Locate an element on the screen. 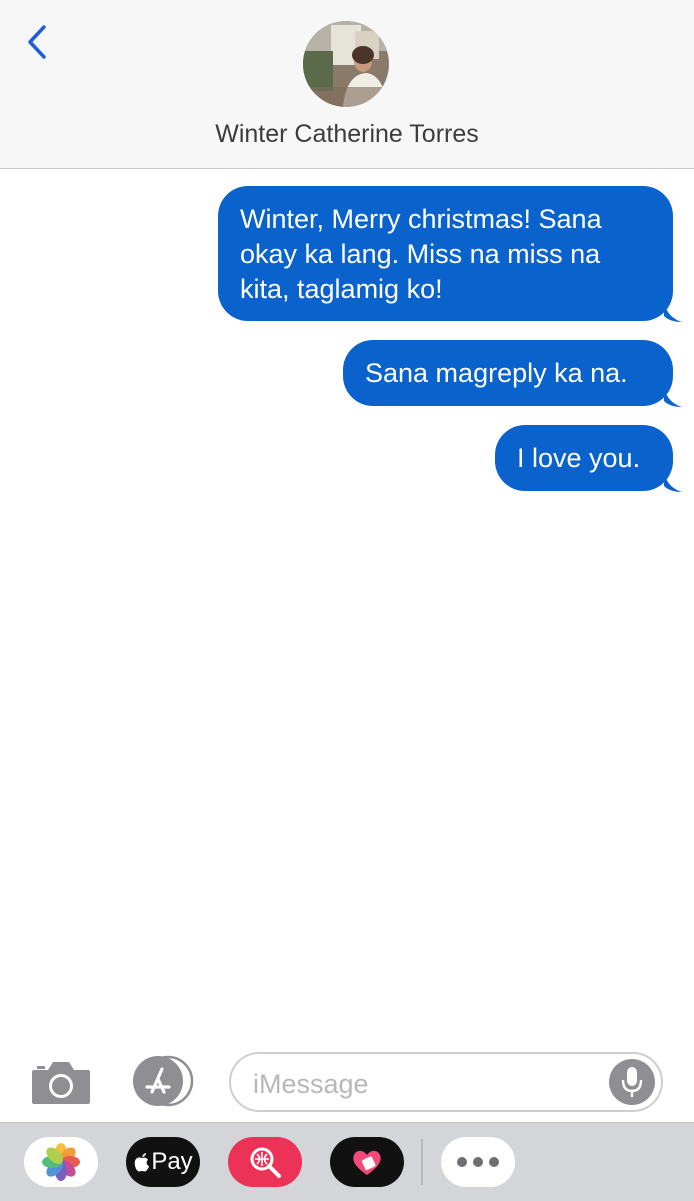 This screenshot has height=1201, width=694. camera-icon is located at coordinates (61, 1083).